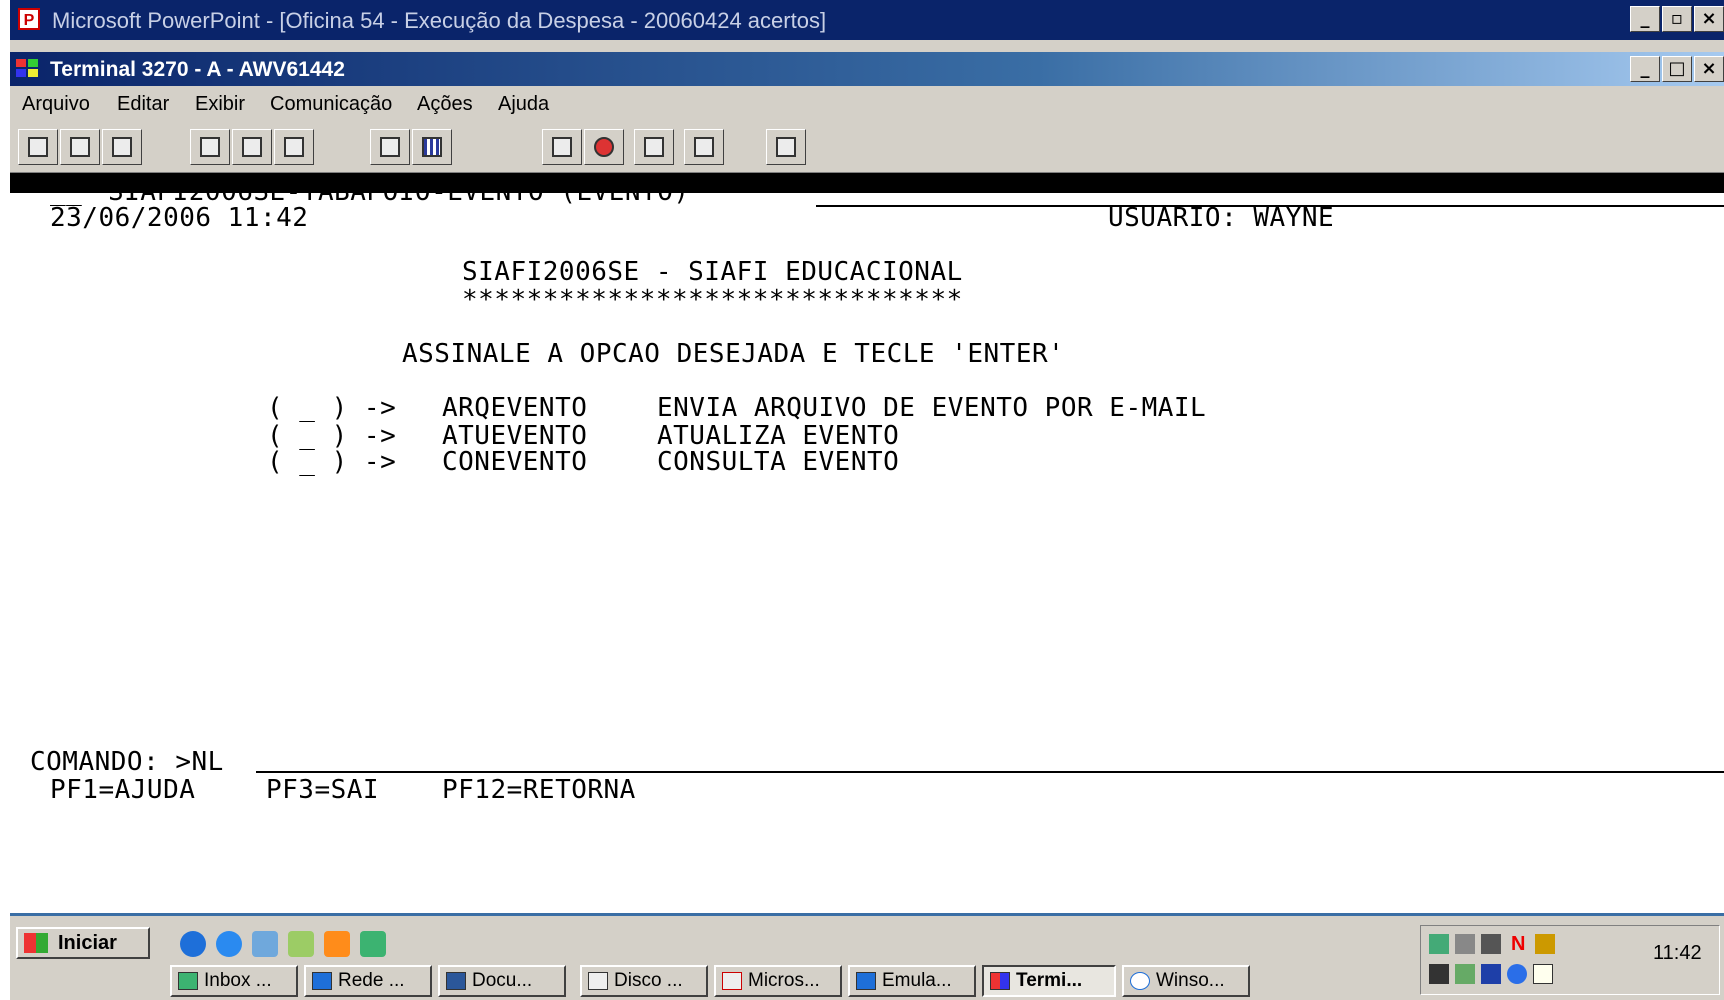 This screenshot has height=1000, width=1724. Describe the element at coordinates (1645, 19) in the screenshot. I see `powerpoint-minimize-button: _` at that location.